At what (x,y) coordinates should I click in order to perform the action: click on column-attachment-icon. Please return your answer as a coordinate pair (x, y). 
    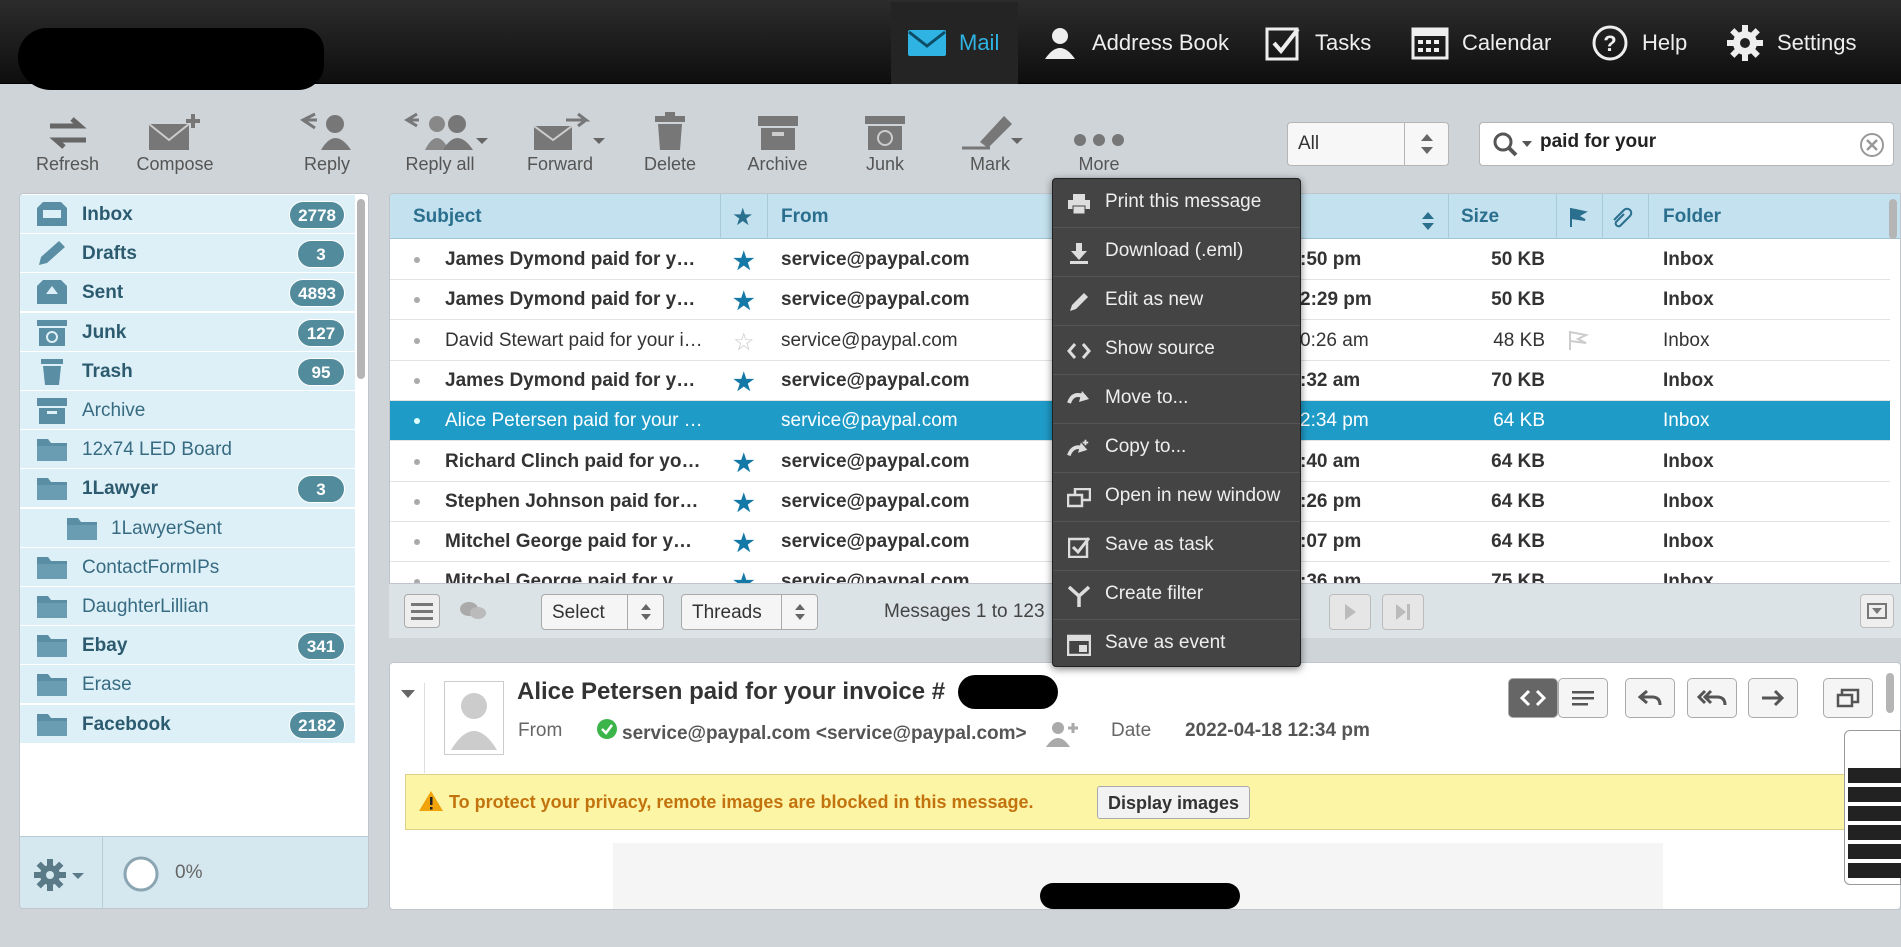
    Looking at the image, I should click on (1622, 220).